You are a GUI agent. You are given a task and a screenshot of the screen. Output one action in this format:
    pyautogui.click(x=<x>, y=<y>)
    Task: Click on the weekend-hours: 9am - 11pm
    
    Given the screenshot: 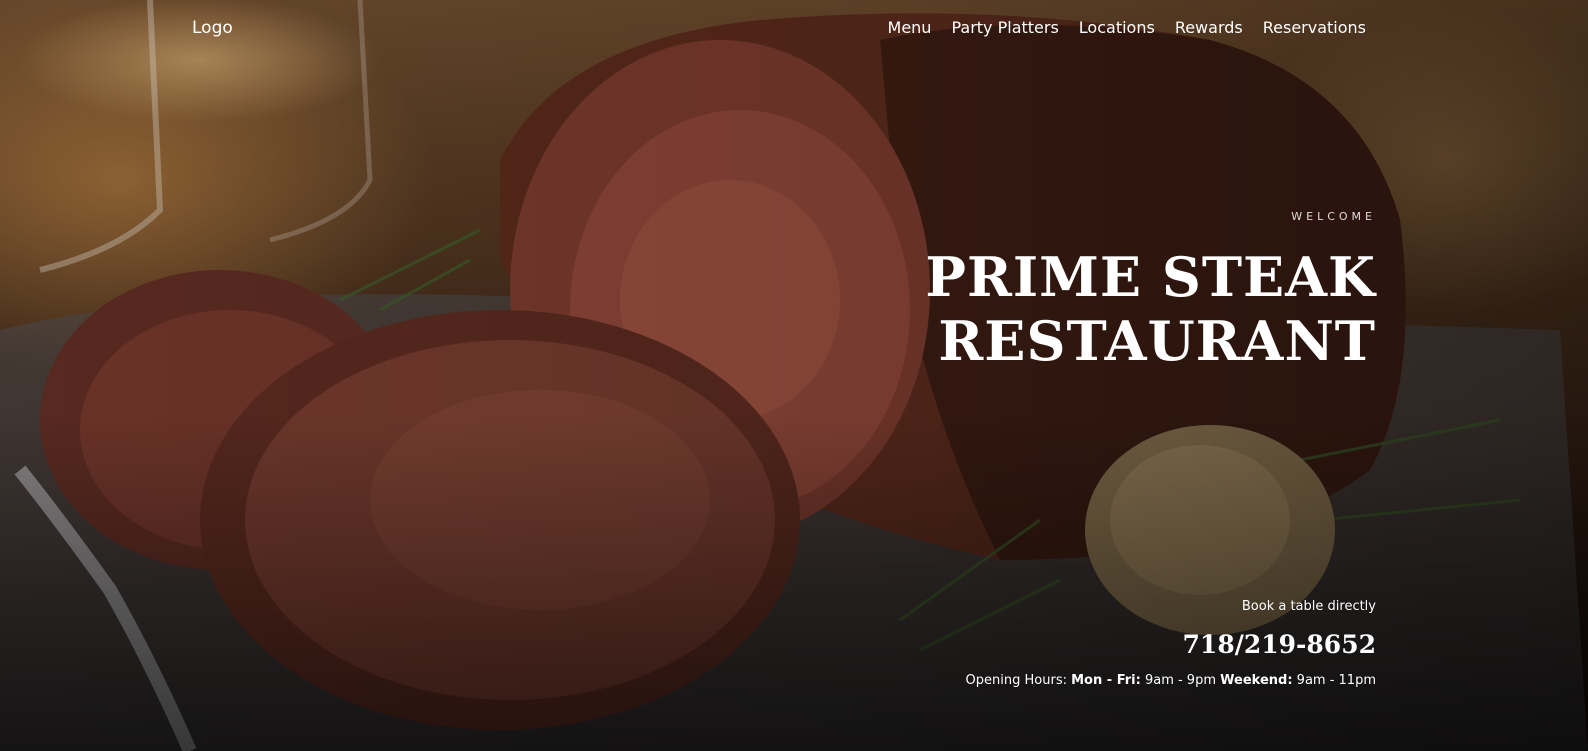 What is the action you would take?
    pyautogui.click(x=1336, y=680)
    